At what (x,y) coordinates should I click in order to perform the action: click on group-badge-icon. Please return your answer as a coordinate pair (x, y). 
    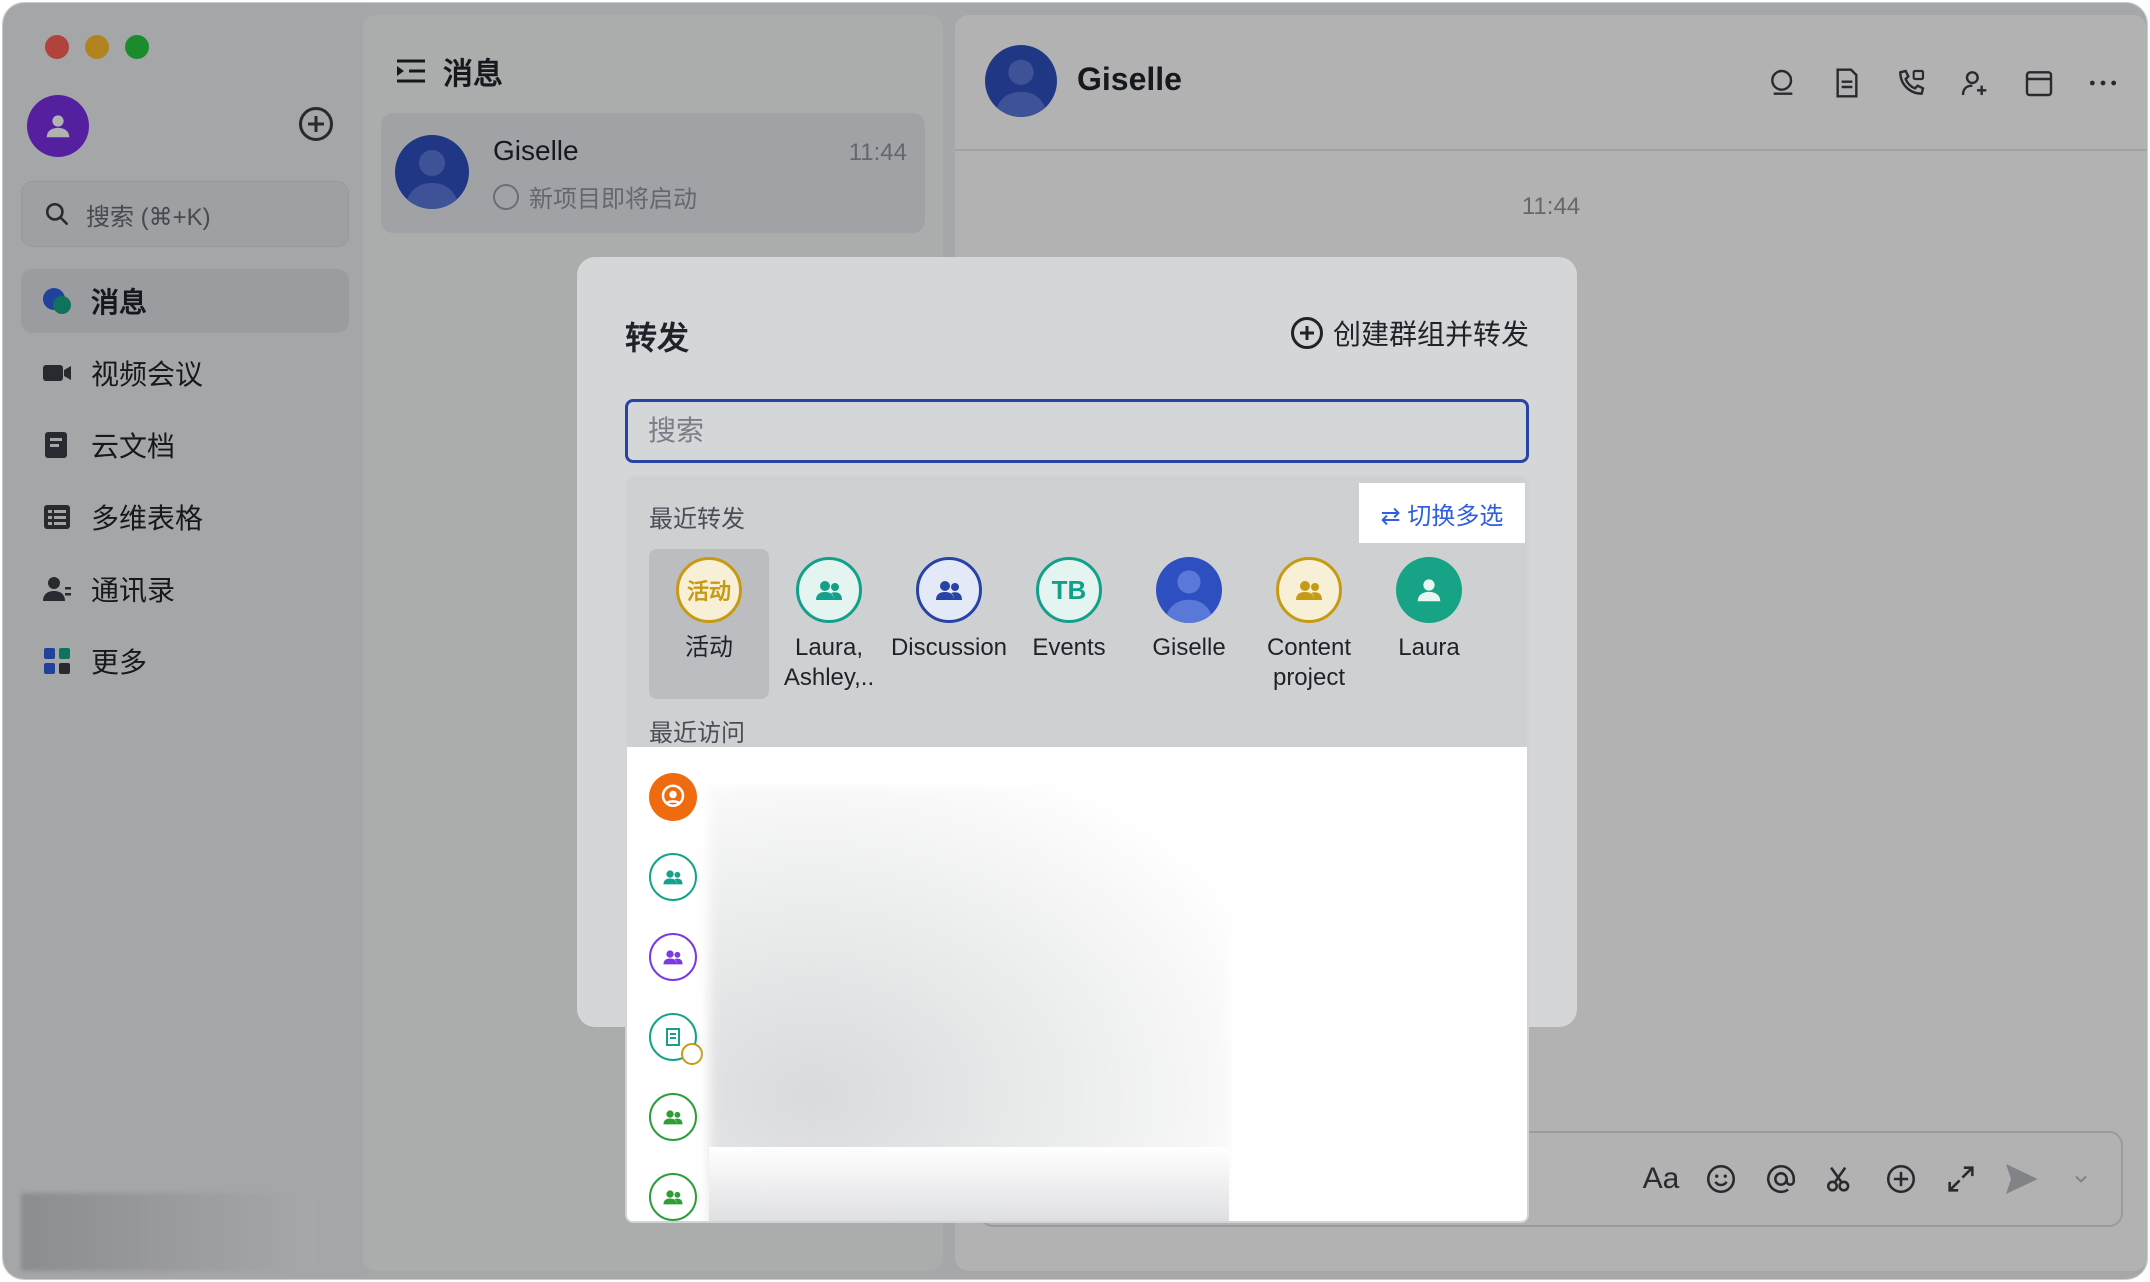
    Looking at the image, I should click on (692, 1054).